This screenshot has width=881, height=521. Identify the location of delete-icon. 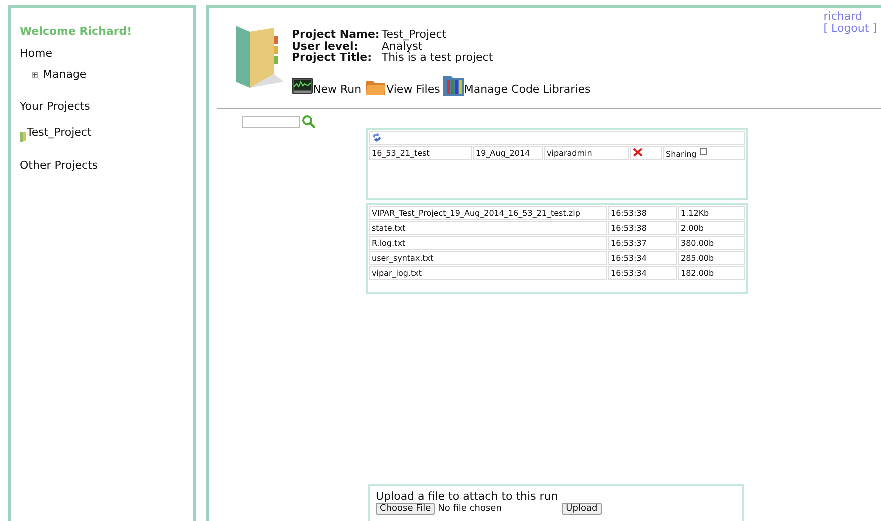
(638, 152).